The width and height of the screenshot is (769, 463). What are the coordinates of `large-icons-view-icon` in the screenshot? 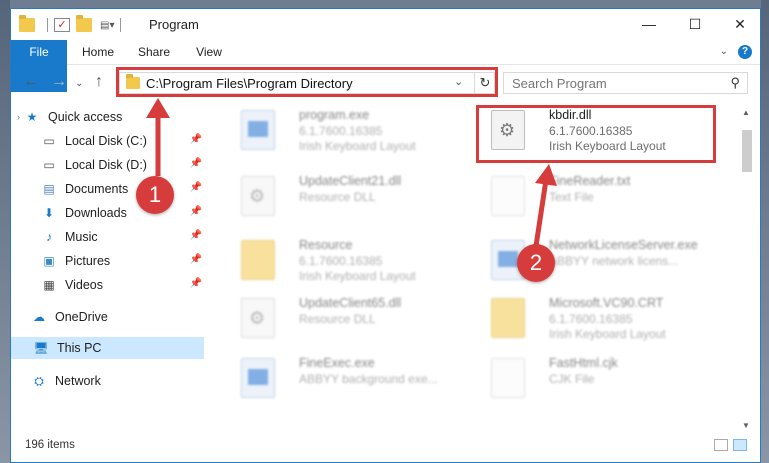 It's located at (740, 445).